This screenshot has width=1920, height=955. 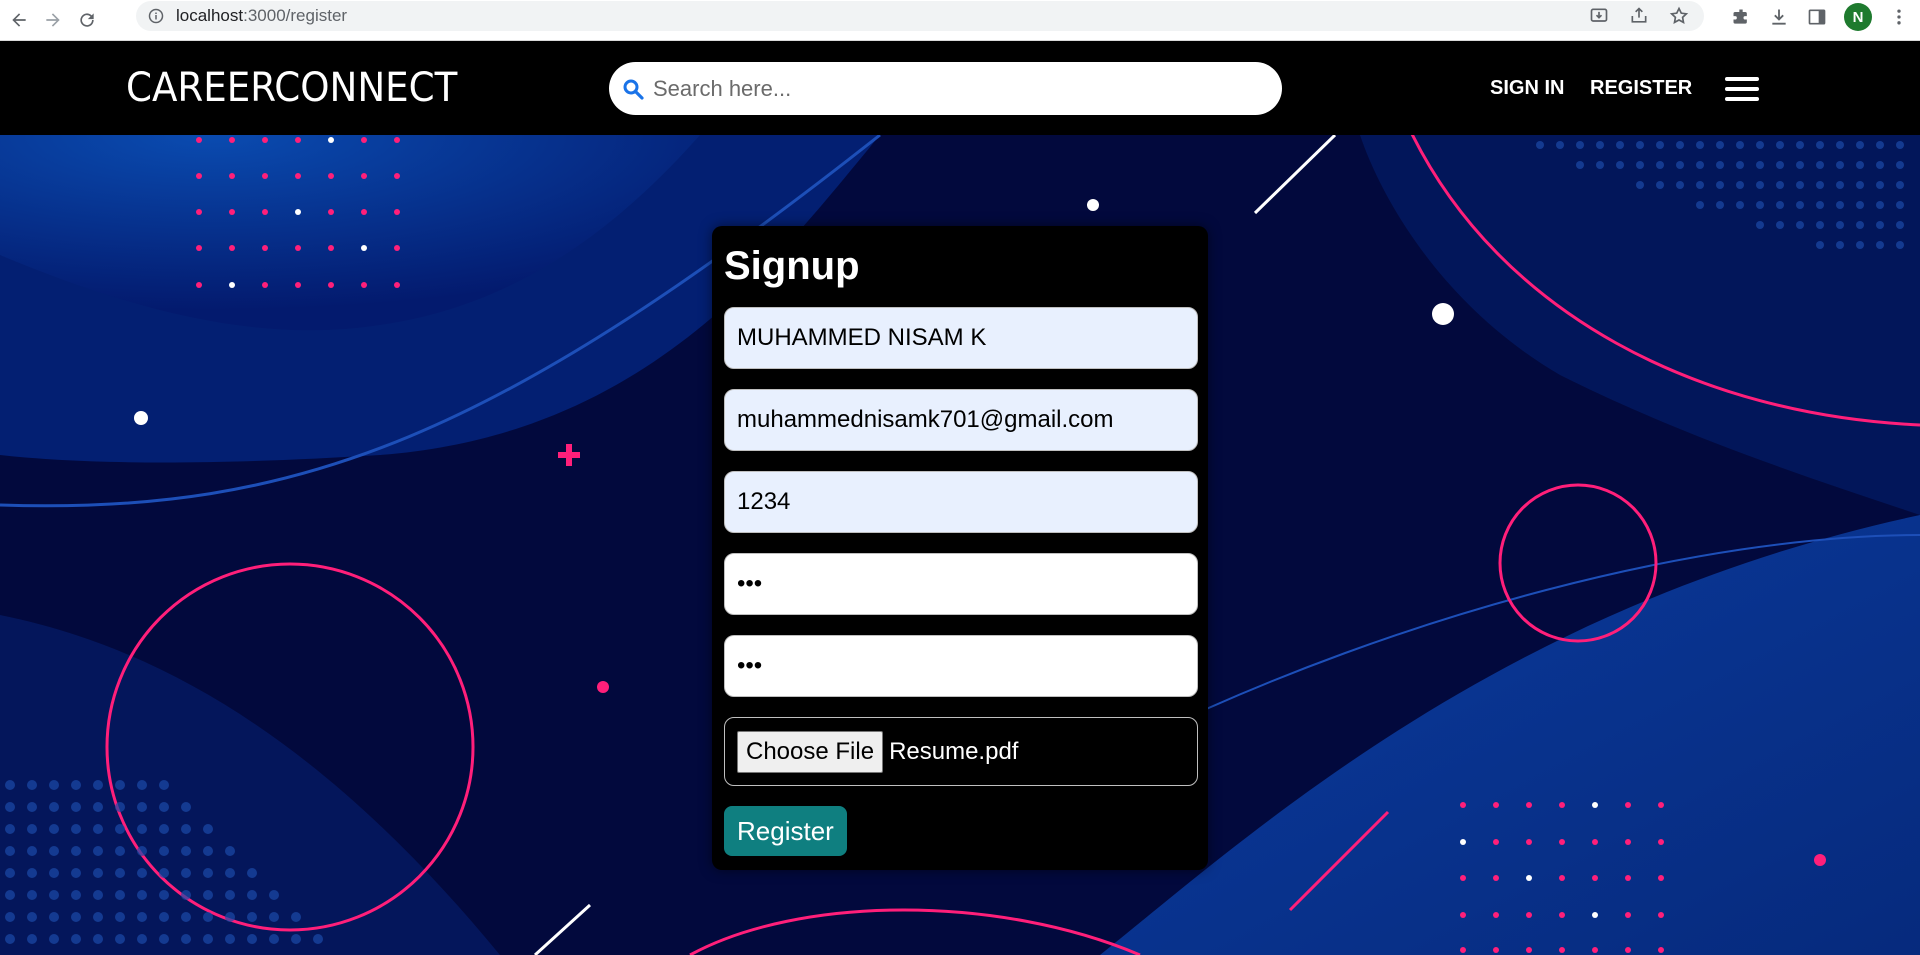 I want to click on install-icon, so click(x=1599, y=16).